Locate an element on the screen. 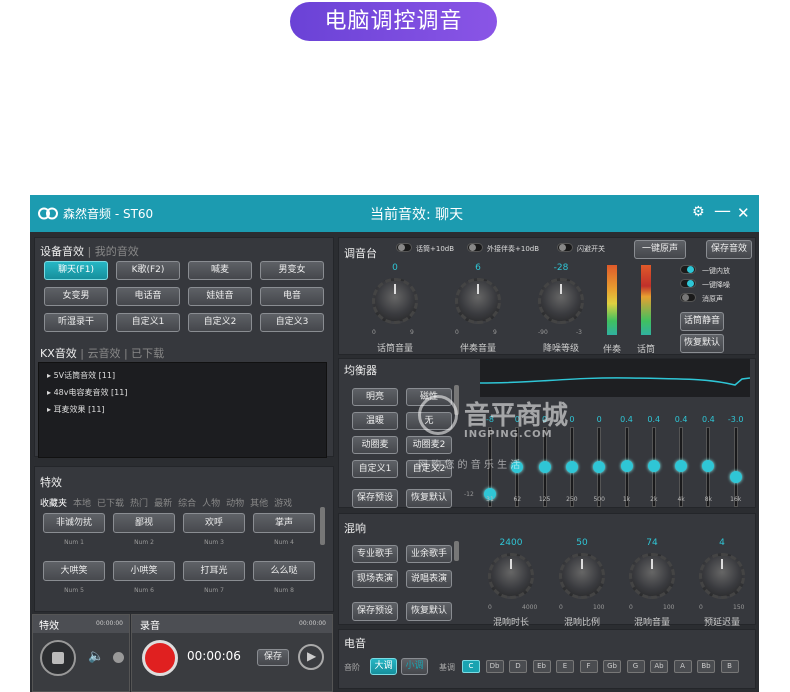  special-fx-tab: 游戏 is located at coordinates (283, 504).